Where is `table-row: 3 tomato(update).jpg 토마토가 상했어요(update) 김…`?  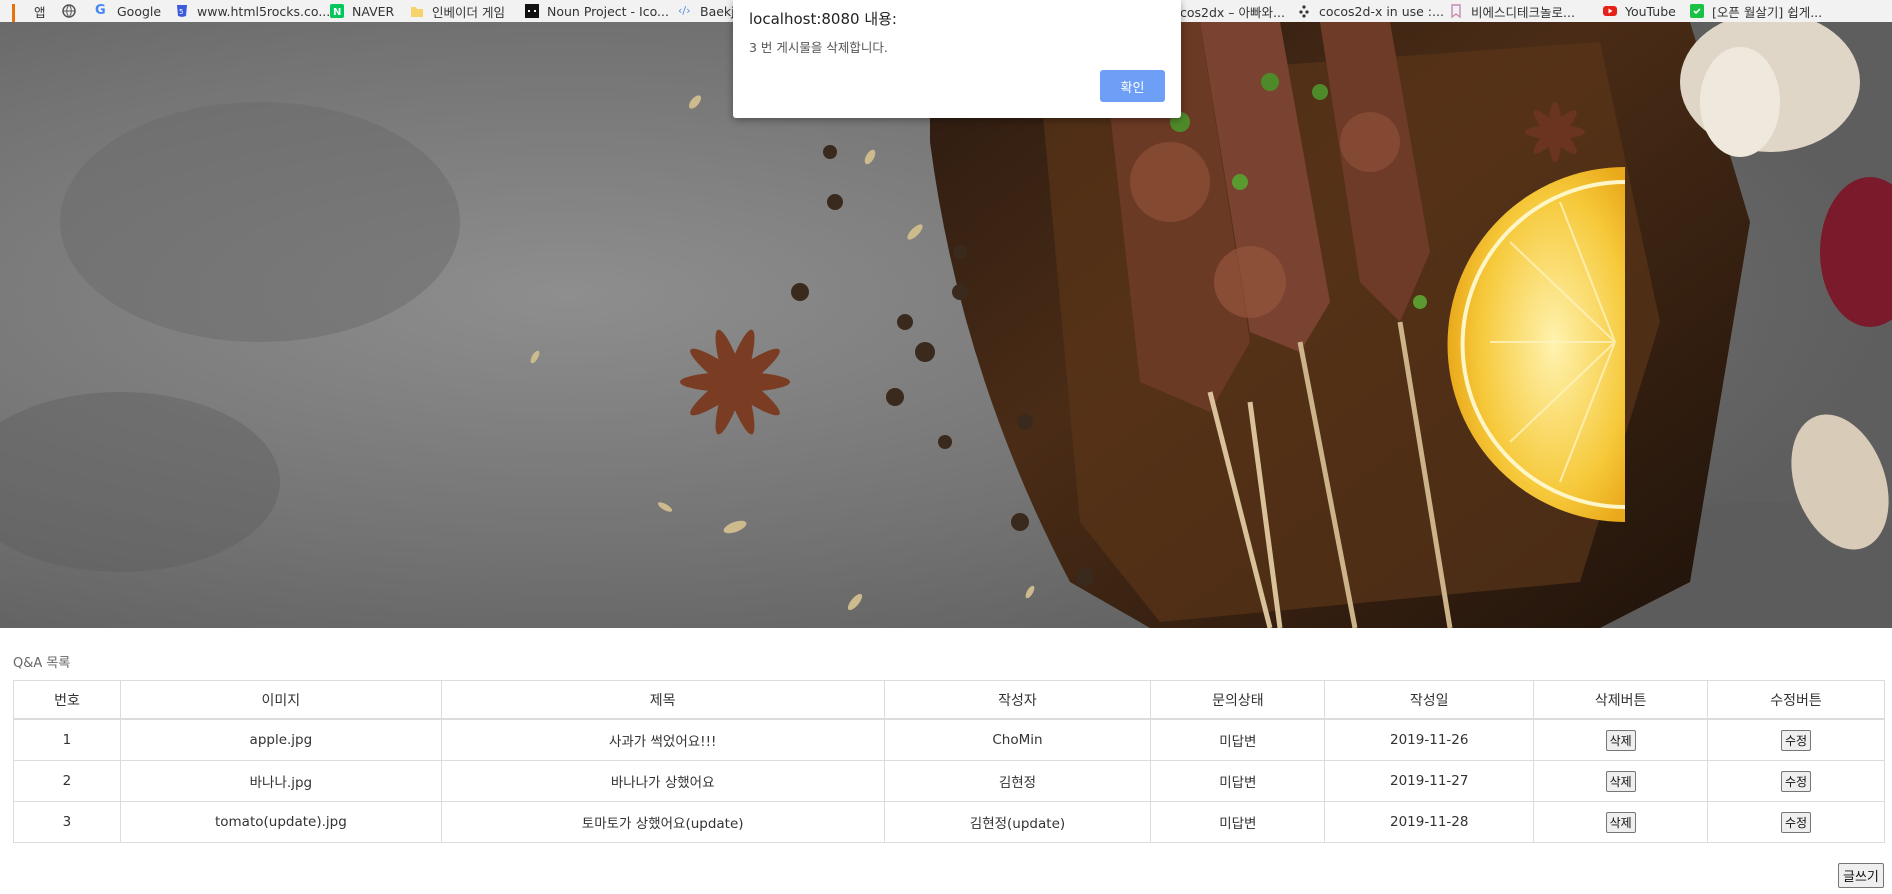 table-row: 3 tomato(update).jpg 토마토가 상했어요(update) 김… is located at coordinates (949, 822).